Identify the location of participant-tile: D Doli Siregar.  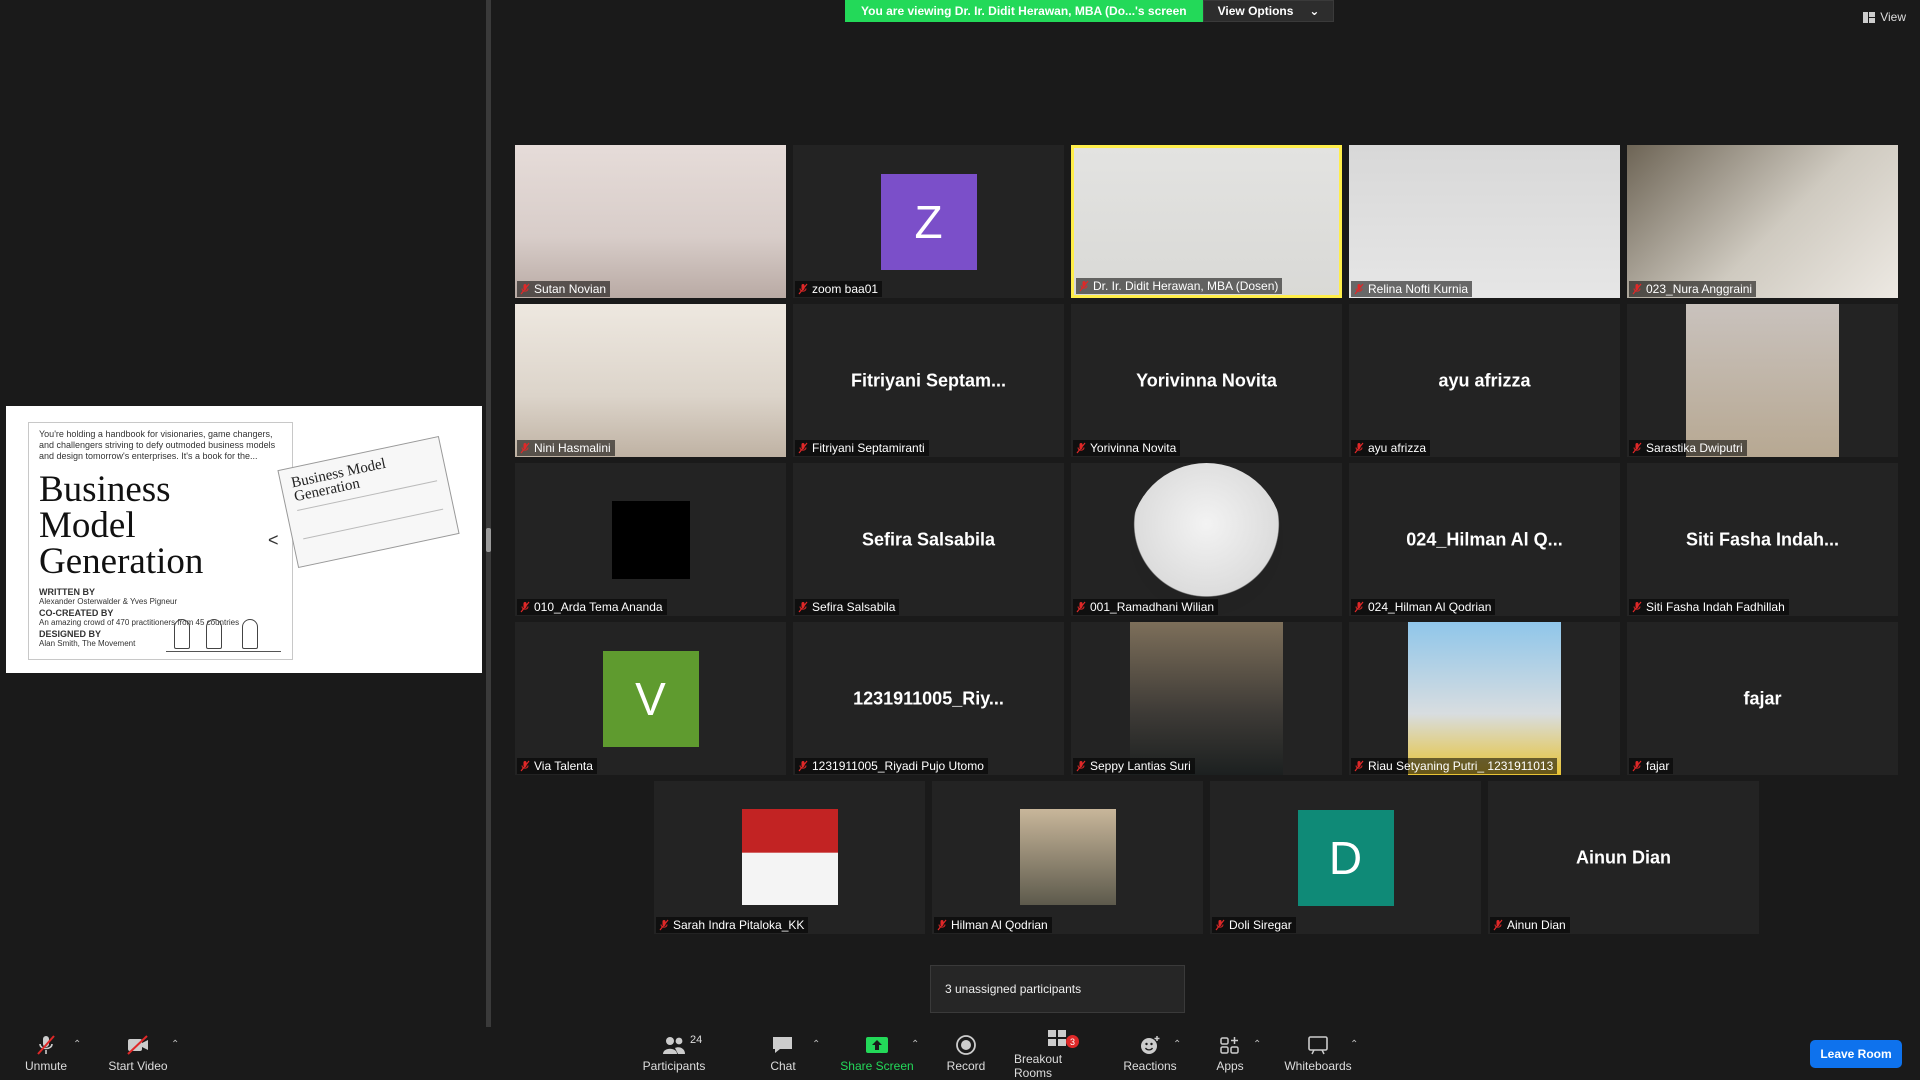
(1345, 857).